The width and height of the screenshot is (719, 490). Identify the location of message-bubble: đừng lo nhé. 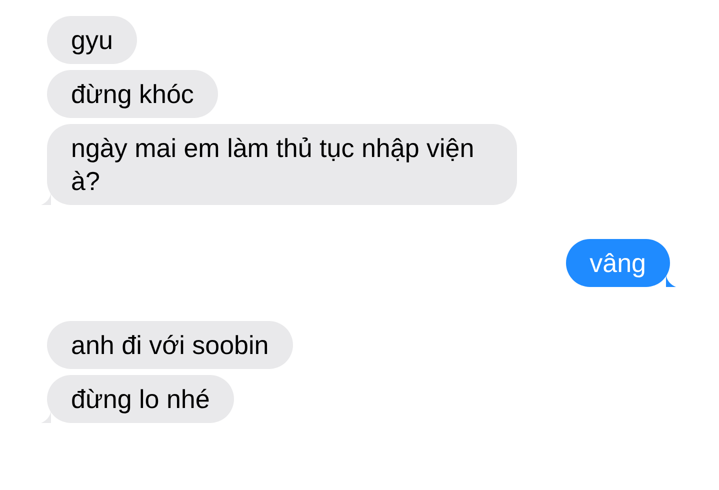
(140, 399).